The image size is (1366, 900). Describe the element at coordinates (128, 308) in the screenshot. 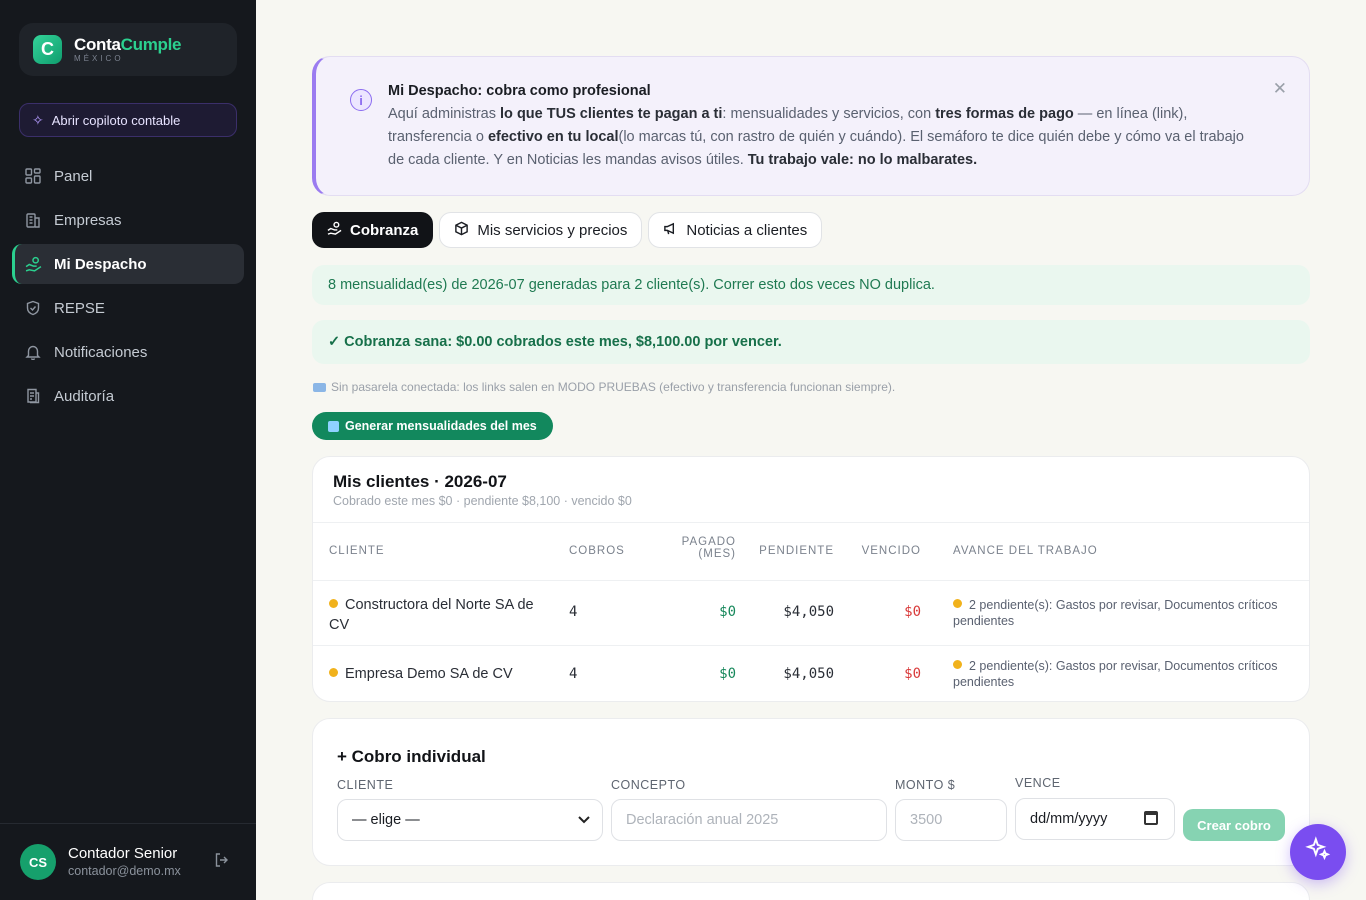

I see `sidebar-item-repse: REPSE` at that location.